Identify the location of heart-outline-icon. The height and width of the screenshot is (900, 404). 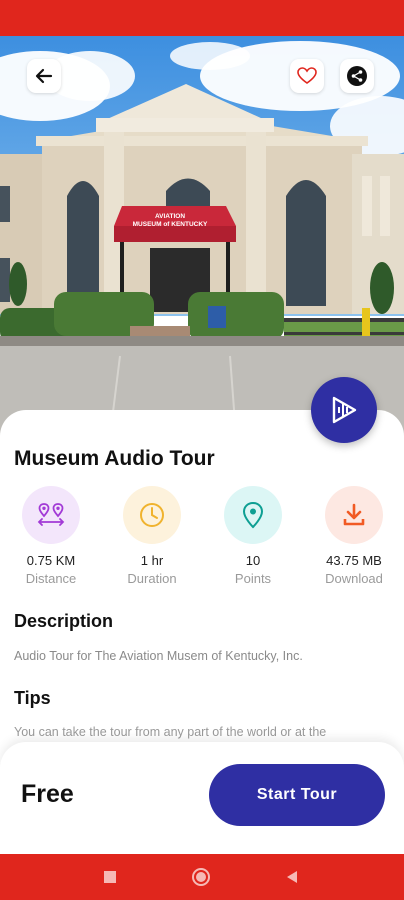
(307, 75).